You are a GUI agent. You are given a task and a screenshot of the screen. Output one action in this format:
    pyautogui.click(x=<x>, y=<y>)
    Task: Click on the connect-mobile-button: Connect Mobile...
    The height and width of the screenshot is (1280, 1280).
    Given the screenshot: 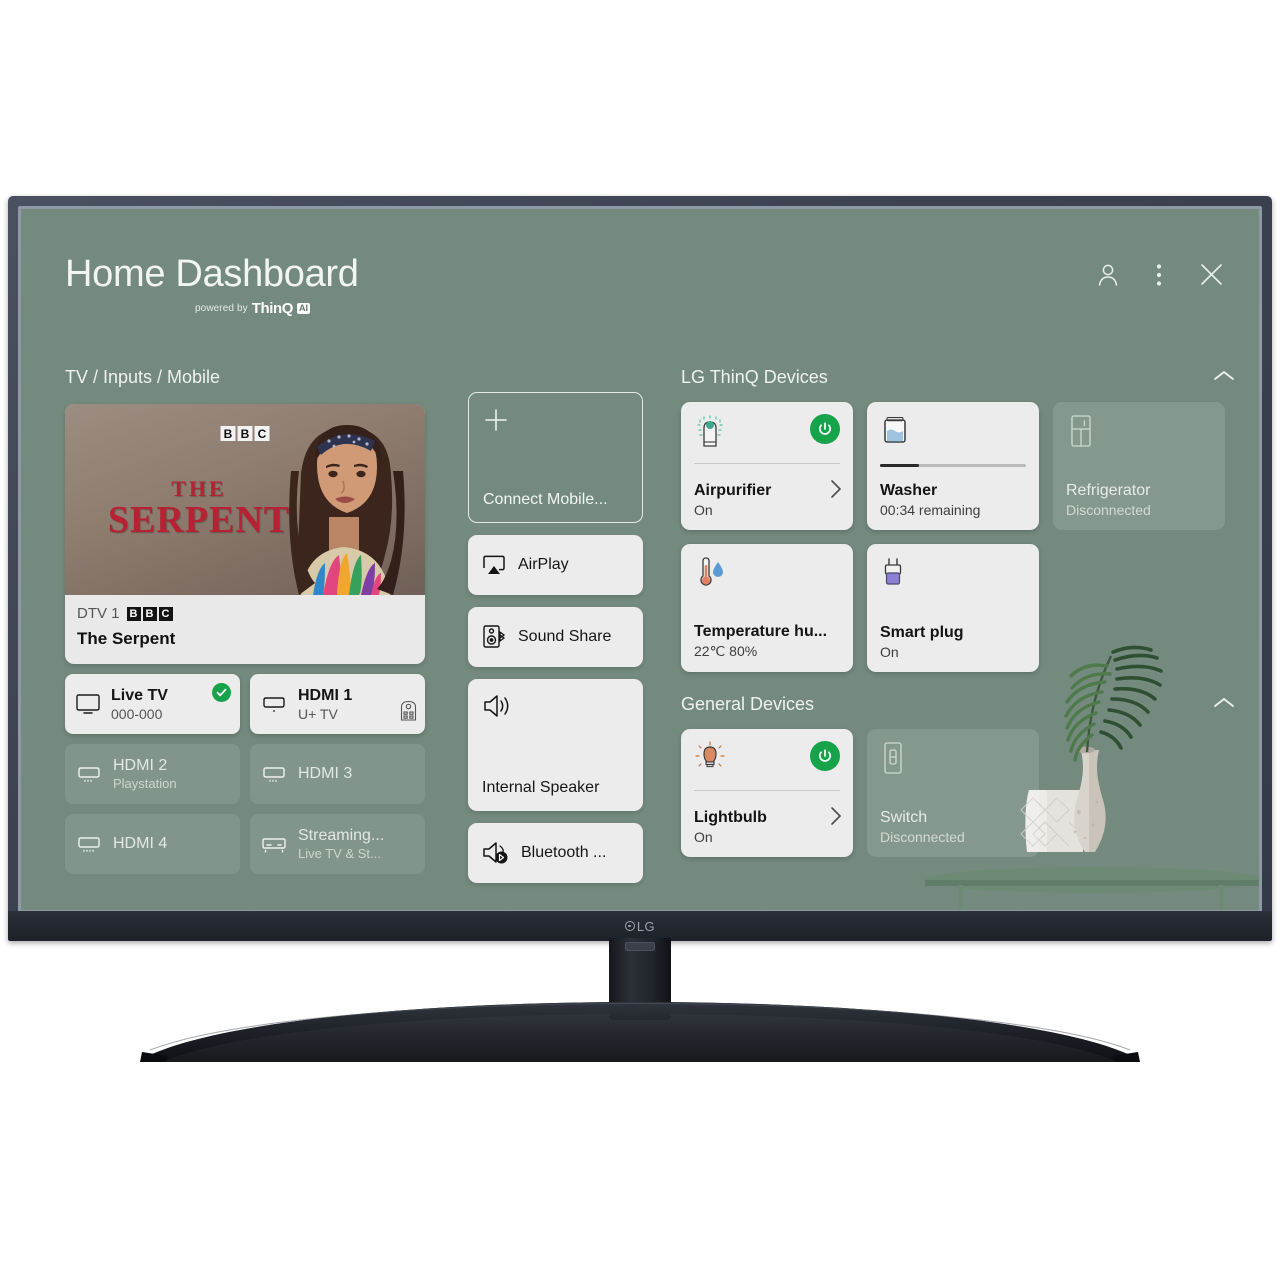 What is the action you would take?
    pyautogui.click(x=555, y=457)
    